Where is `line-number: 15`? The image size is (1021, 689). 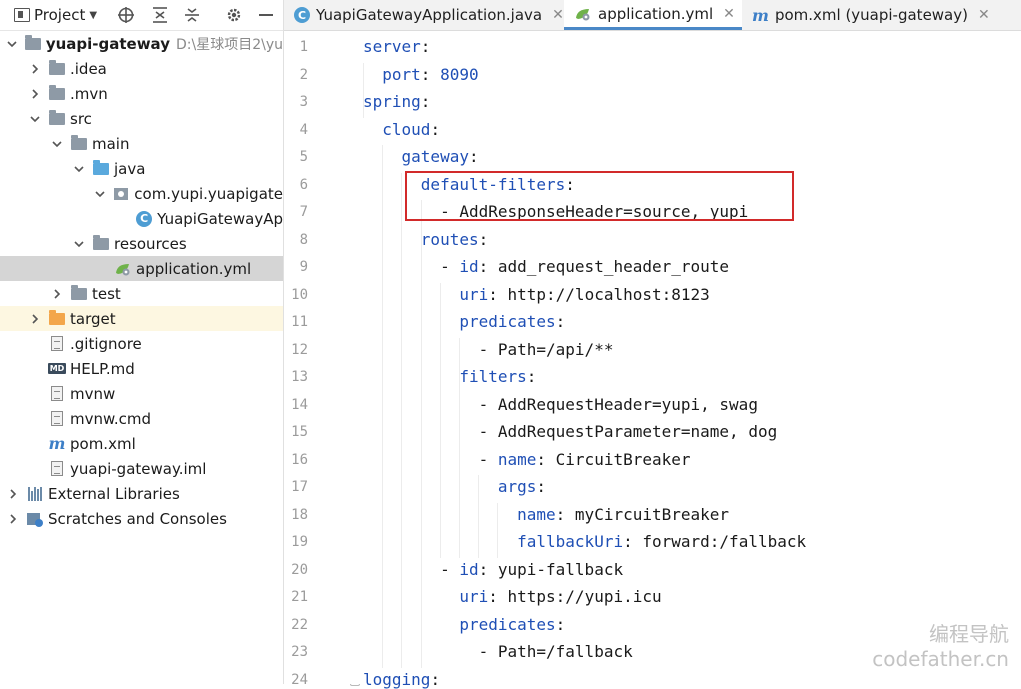
line-number: 15 is located at coordinates (299, 432).